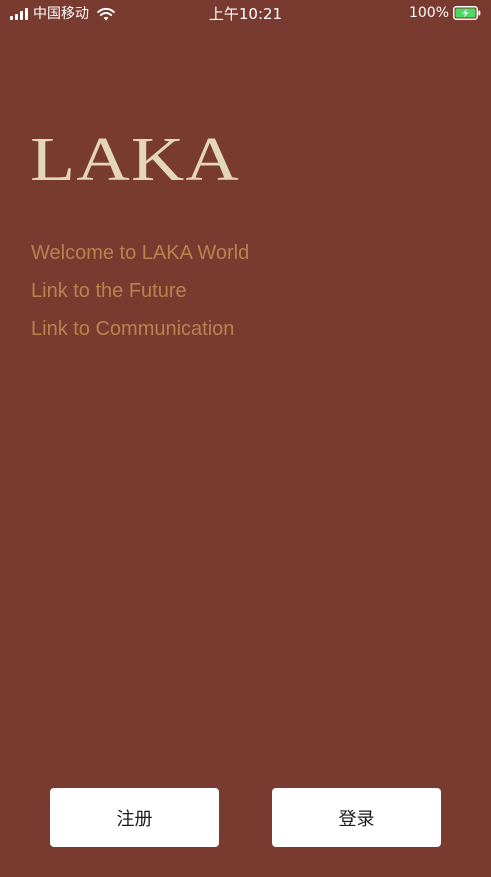  I want to click on status-right: 100%, so click(445, 13).